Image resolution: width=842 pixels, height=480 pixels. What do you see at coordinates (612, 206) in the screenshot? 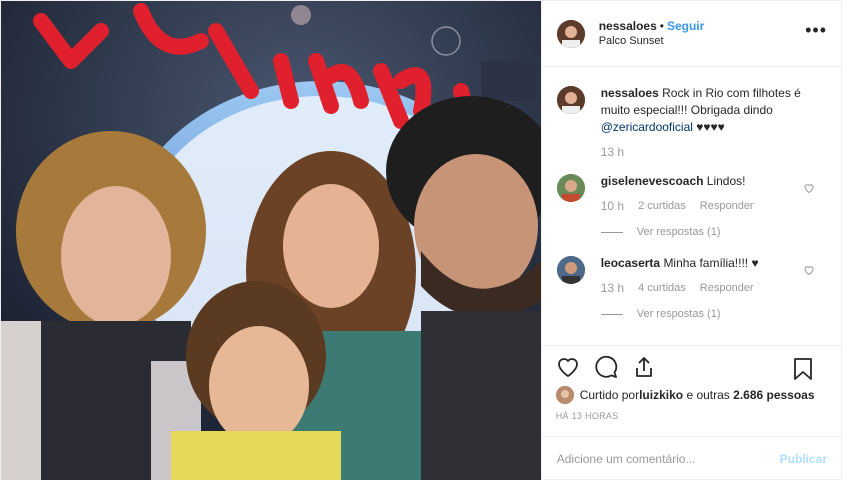
I see `comment-time: 10 h` at bounding box center [612, 206].